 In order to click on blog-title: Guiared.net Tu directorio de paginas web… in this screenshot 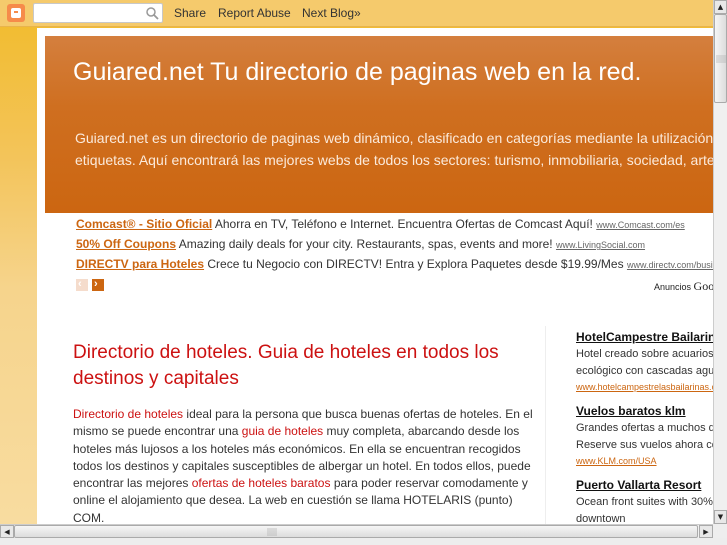, I will do `click(357, 72)`.